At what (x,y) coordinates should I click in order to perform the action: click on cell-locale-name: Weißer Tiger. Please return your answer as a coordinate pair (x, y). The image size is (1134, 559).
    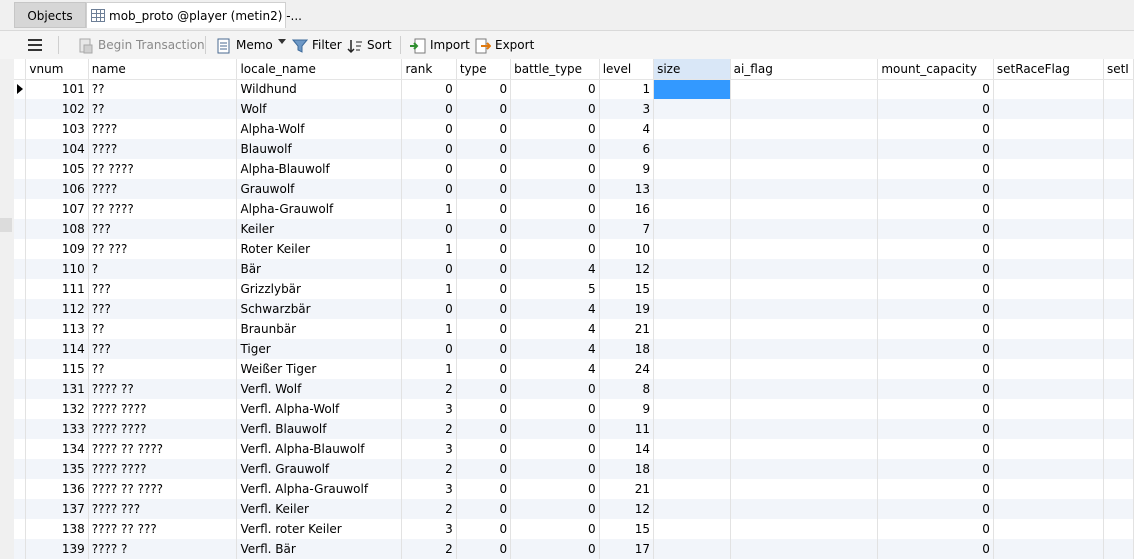
    Looking at the image, I should click on (319, 369).